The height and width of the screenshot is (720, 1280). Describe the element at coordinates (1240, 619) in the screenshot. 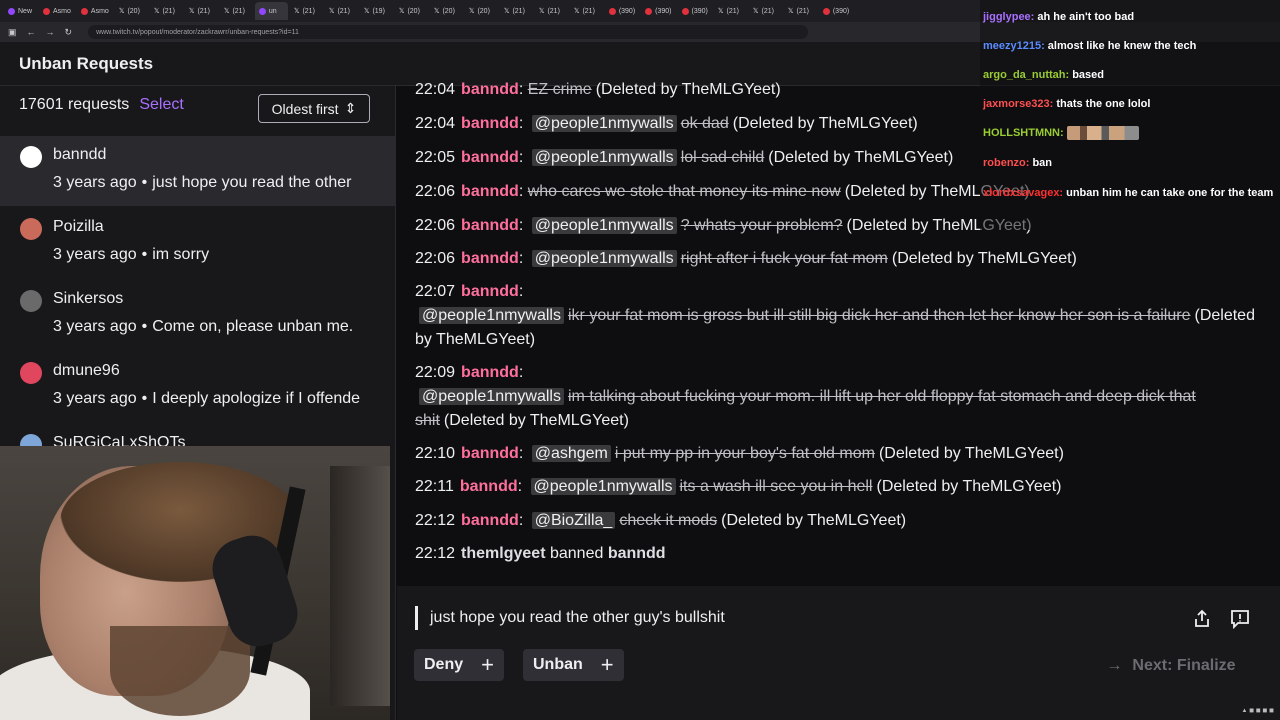

I see `report-icon` at that location.